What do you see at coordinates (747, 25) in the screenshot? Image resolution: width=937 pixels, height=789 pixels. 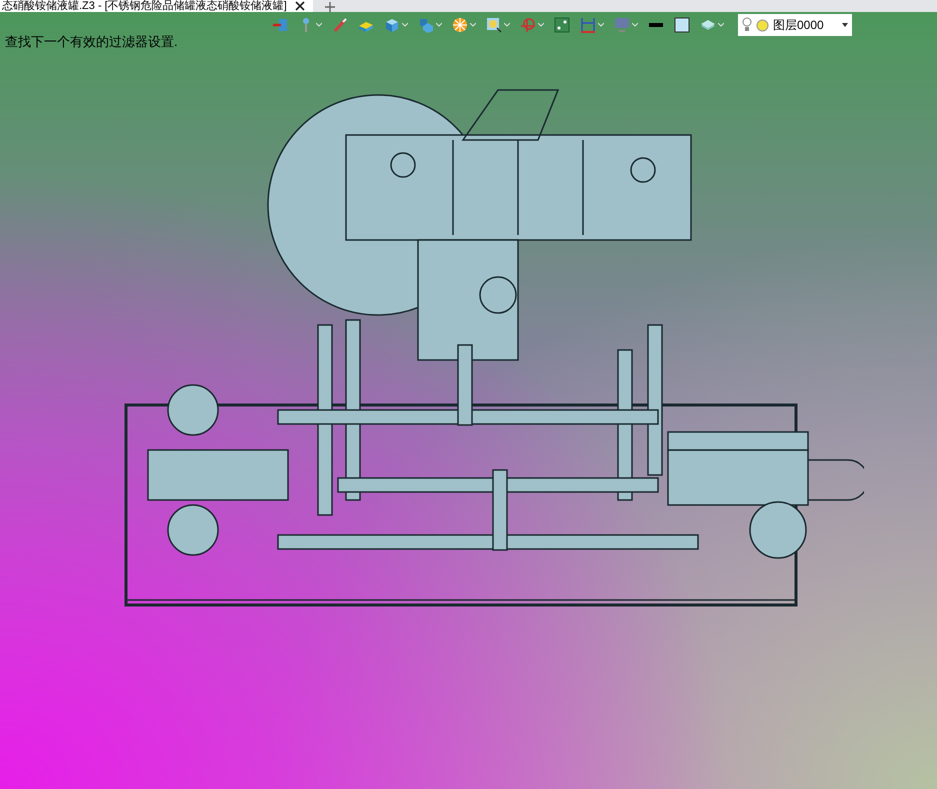 I see `lightbulb-icon` at bounding box center [747, 25].